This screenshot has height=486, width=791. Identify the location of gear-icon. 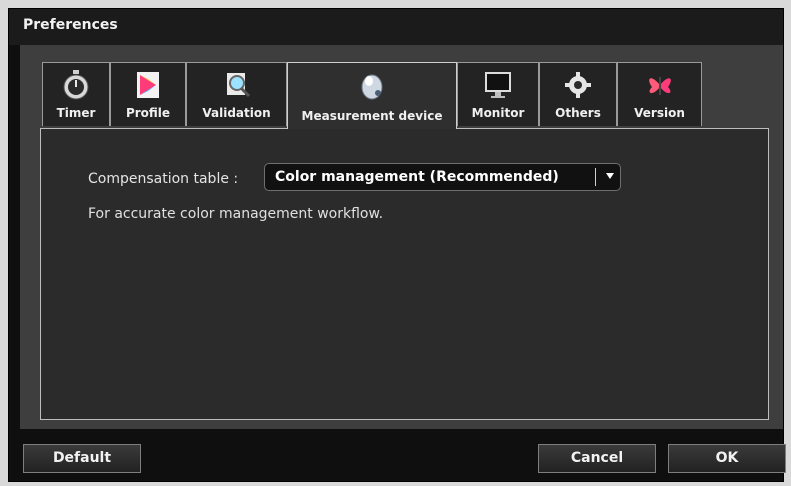
(578, 85).